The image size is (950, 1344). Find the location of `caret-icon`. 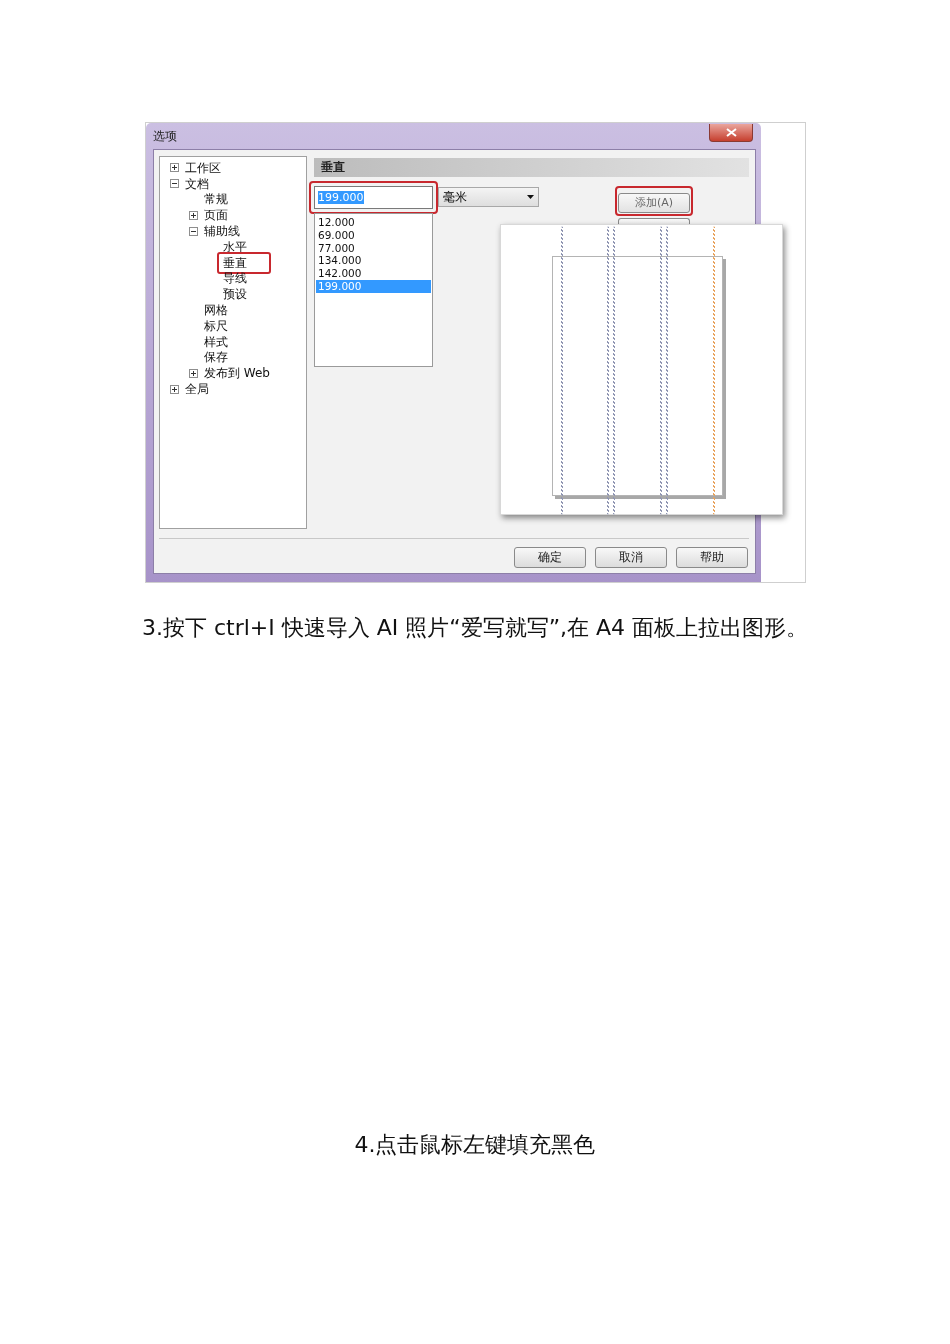

caret-icon is located at coordinates (530, 197).